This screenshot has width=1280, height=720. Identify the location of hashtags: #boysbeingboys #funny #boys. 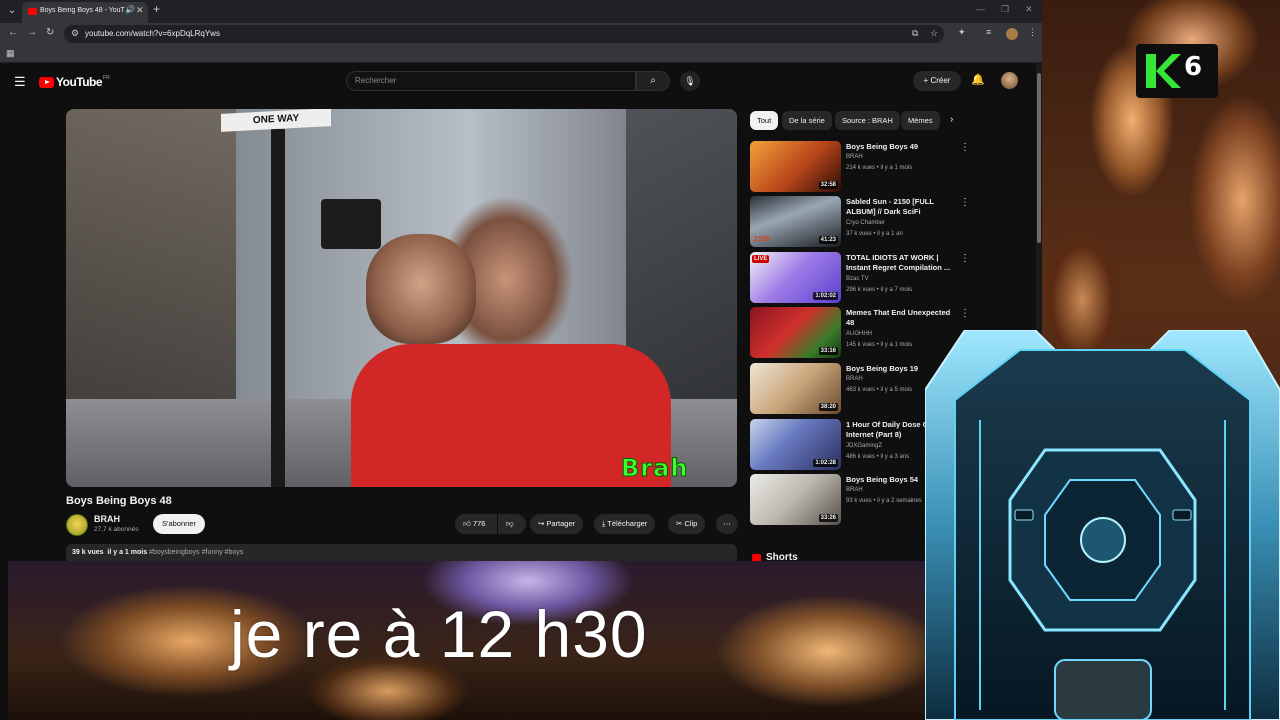
(196, 552).